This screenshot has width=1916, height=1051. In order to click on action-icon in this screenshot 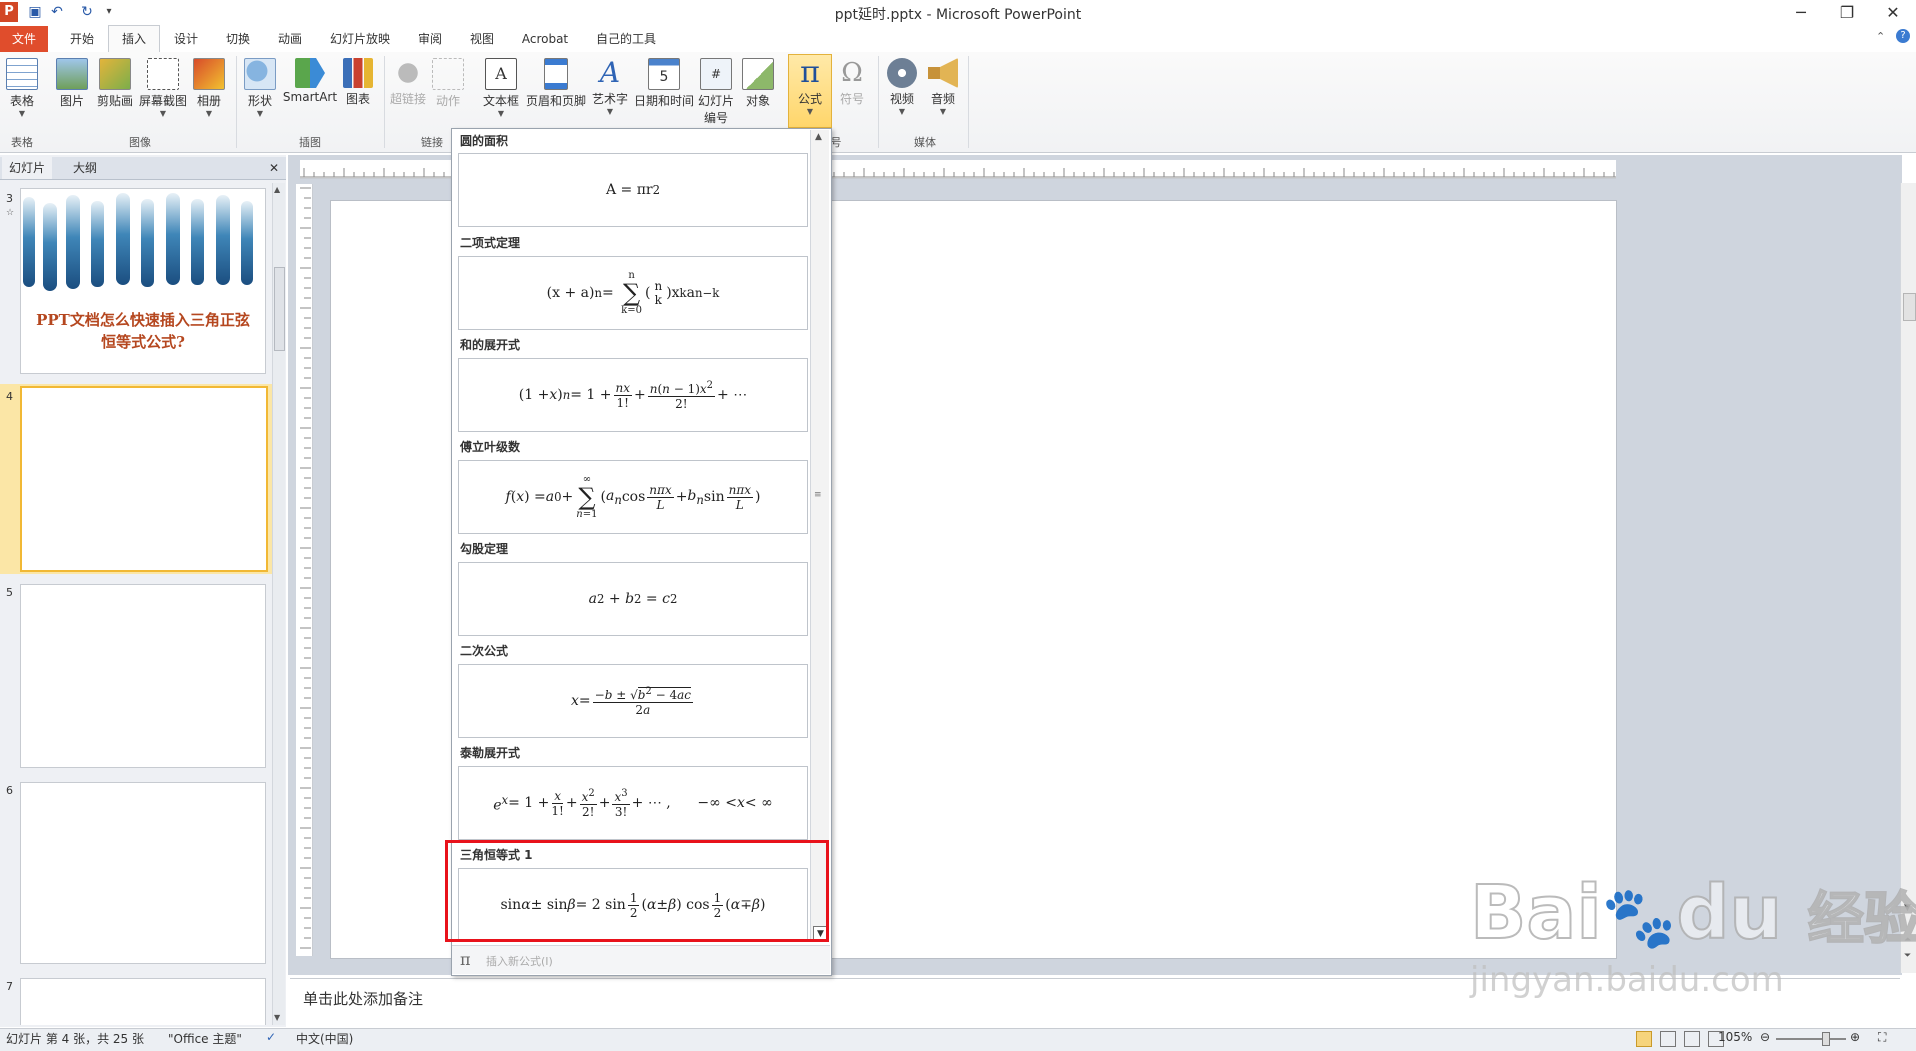, I will do `click(448, 74)`.